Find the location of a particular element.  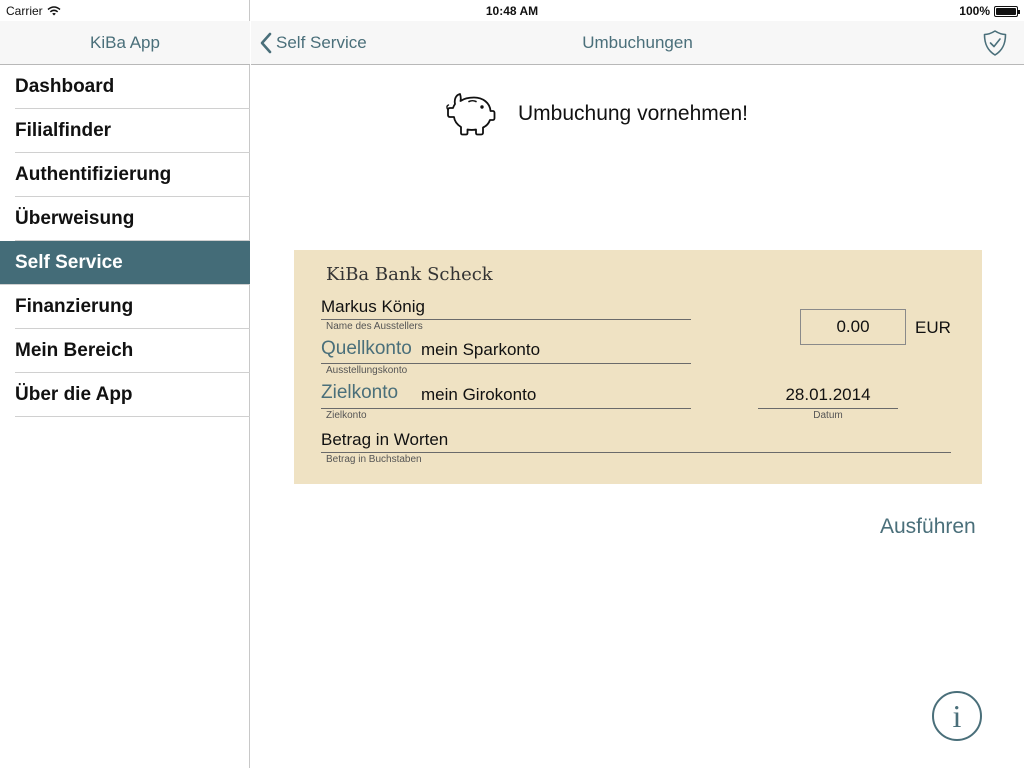

execute-button: Ausführen is located at coordinates (928, 527).